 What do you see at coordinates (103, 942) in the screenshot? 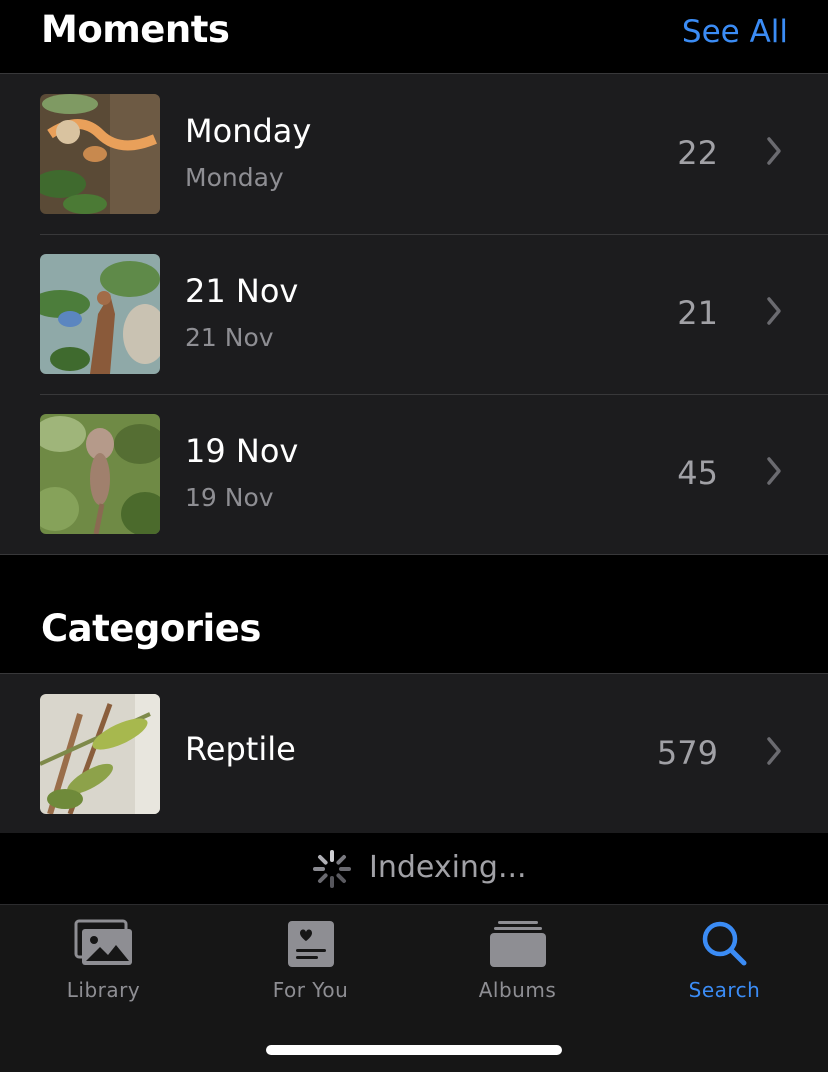
I see `photo-library-icon` at bounding box center [103, 942].